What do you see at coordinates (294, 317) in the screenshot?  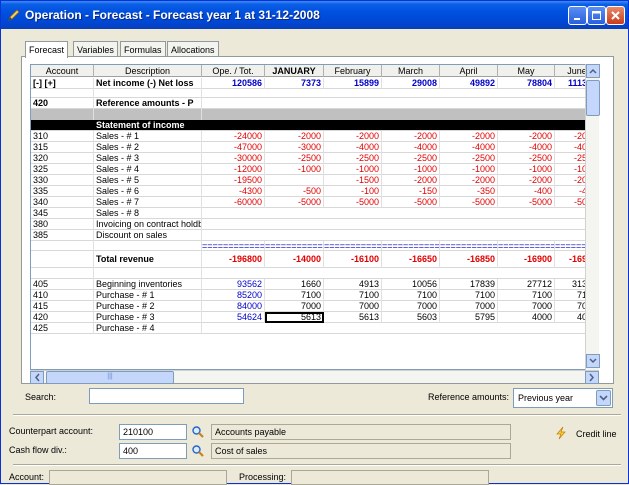 I see `amount-cell: 5613` at bounding box center [294, 317].